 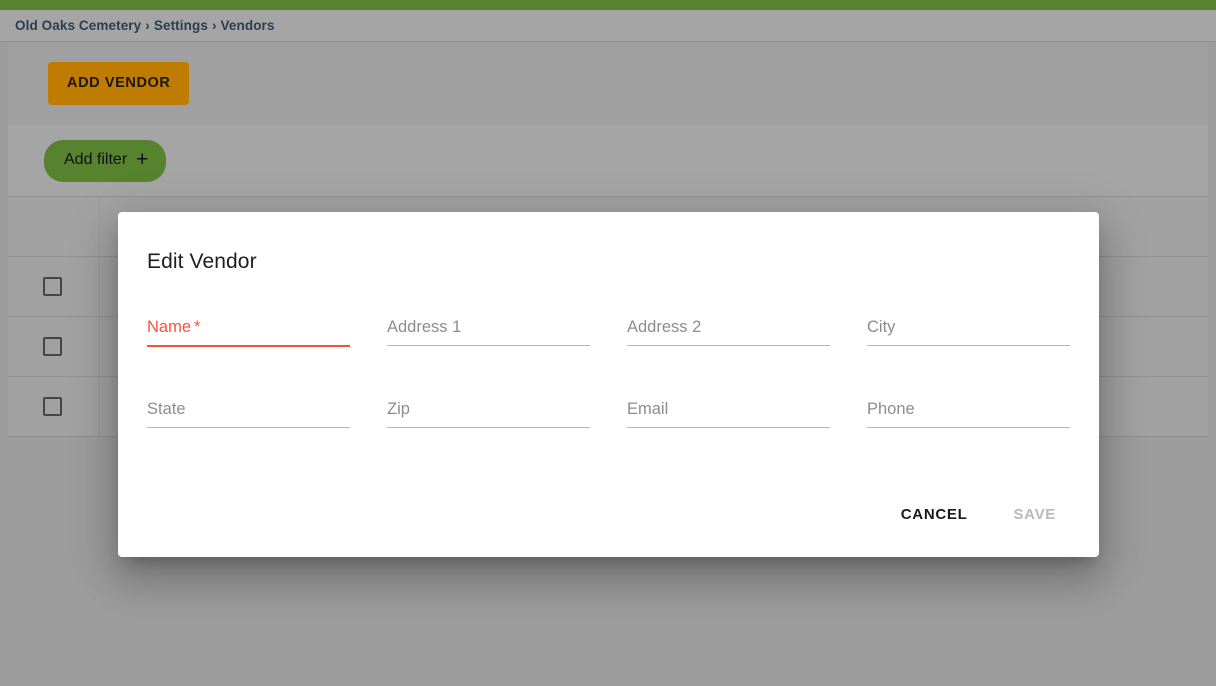 I want to click on field-phone-underline, so click(x=968, y=427).